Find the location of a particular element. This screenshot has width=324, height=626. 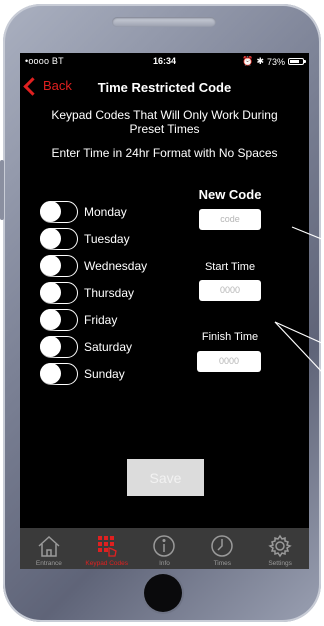

save-button: Save is located at coordinates (165, 477).